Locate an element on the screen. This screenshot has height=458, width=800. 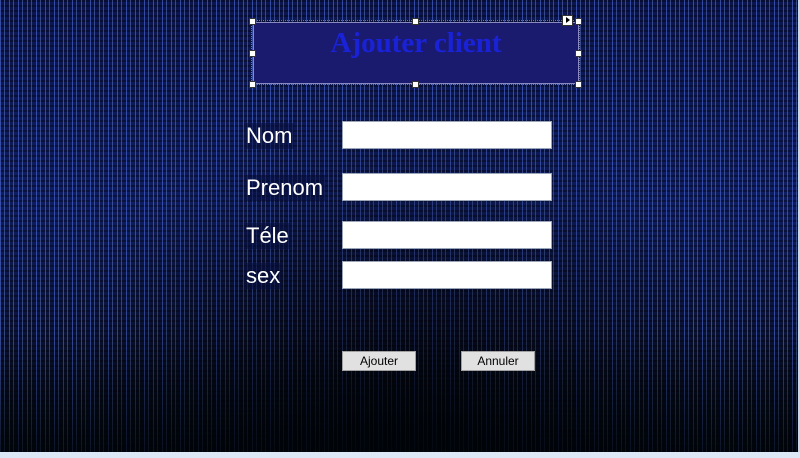
prenom-label: Prenom is located at coordinates (285, 188).